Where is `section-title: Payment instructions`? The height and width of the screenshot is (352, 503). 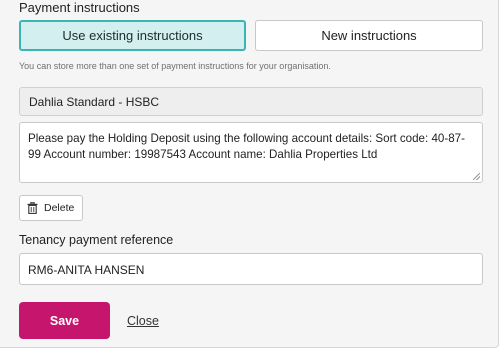
section-title: Payment instructions is located at coordinates (79, 7).